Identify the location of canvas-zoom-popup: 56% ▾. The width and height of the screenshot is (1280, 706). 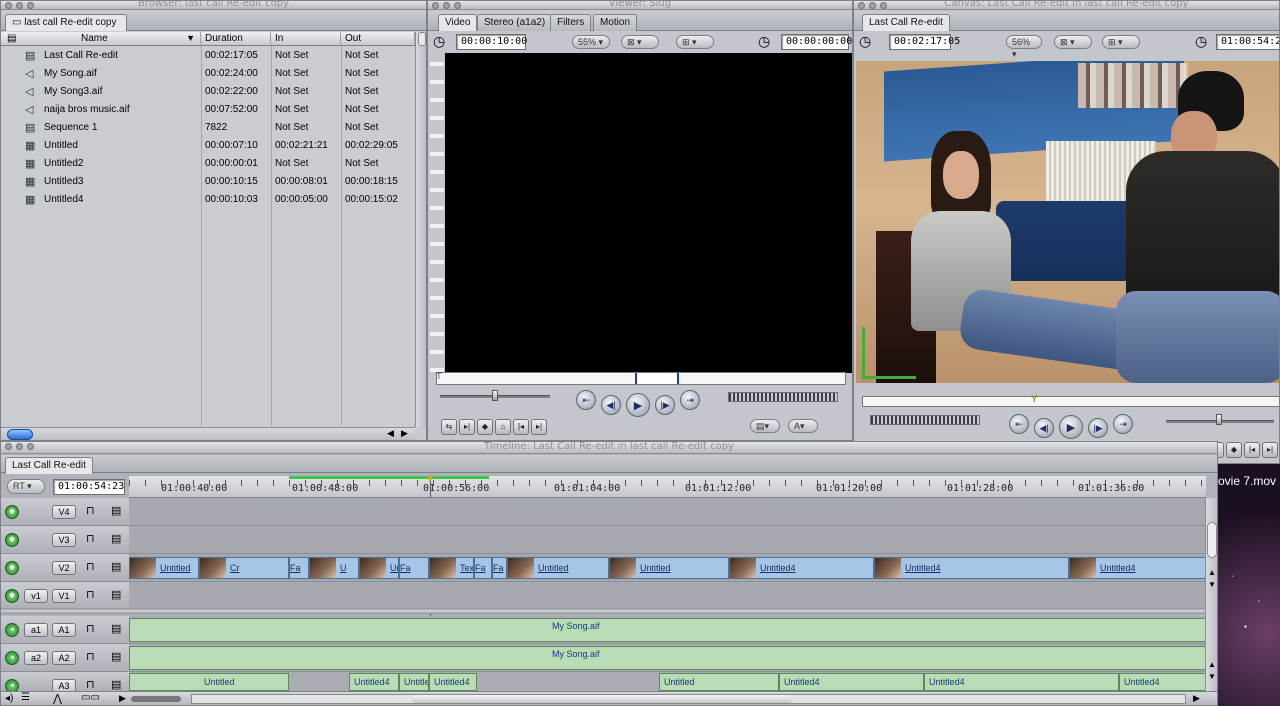
(1024, 47).